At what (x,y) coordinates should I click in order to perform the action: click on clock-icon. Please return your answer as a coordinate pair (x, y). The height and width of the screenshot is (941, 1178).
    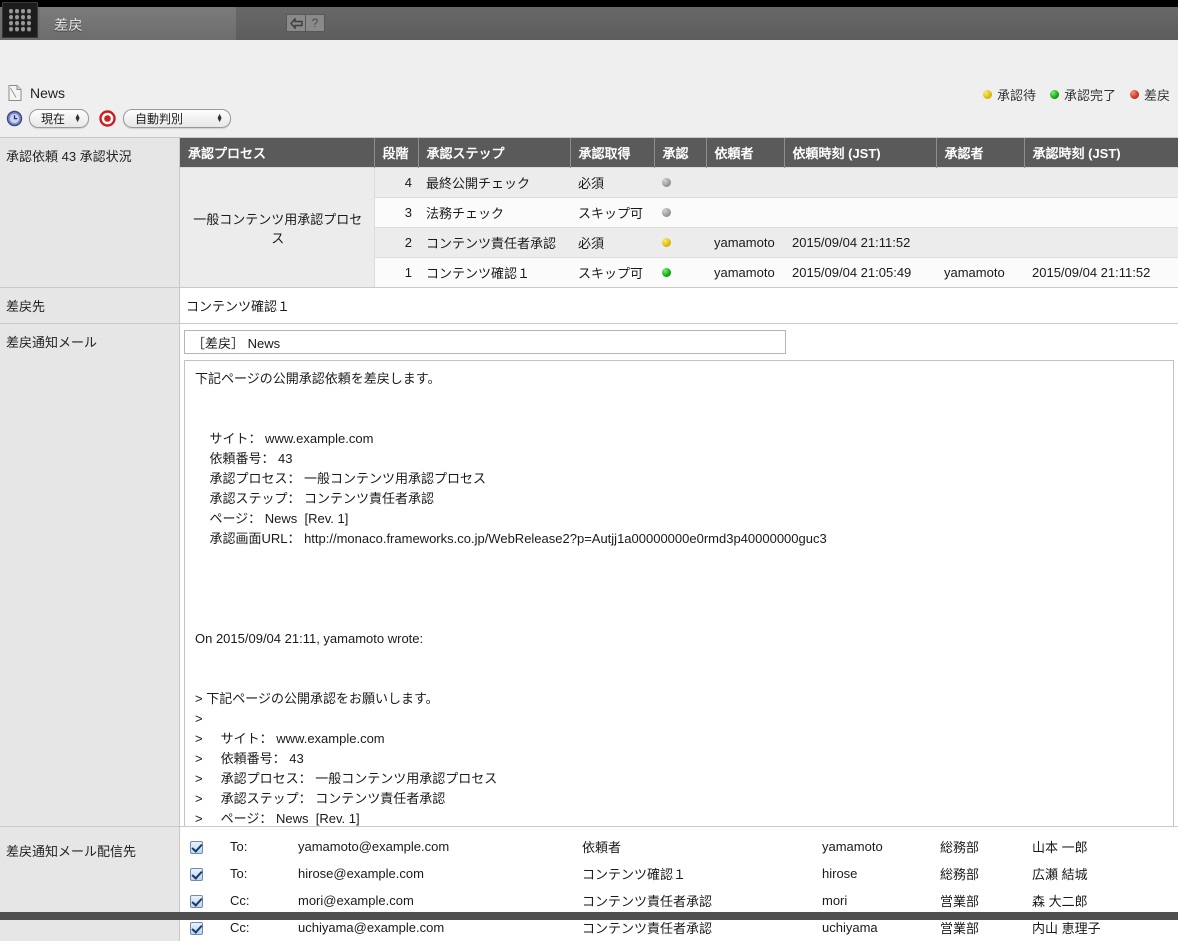
    Looking at the image, I should click on (14, 118).